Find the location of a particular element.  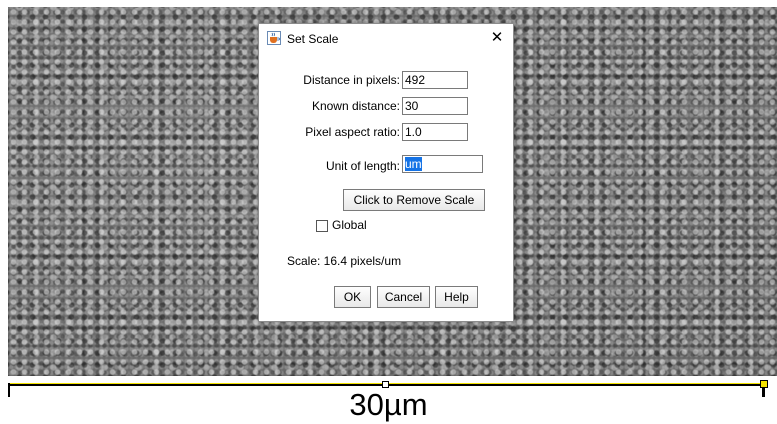

help-button: Help is located at coordinates (456, 297).